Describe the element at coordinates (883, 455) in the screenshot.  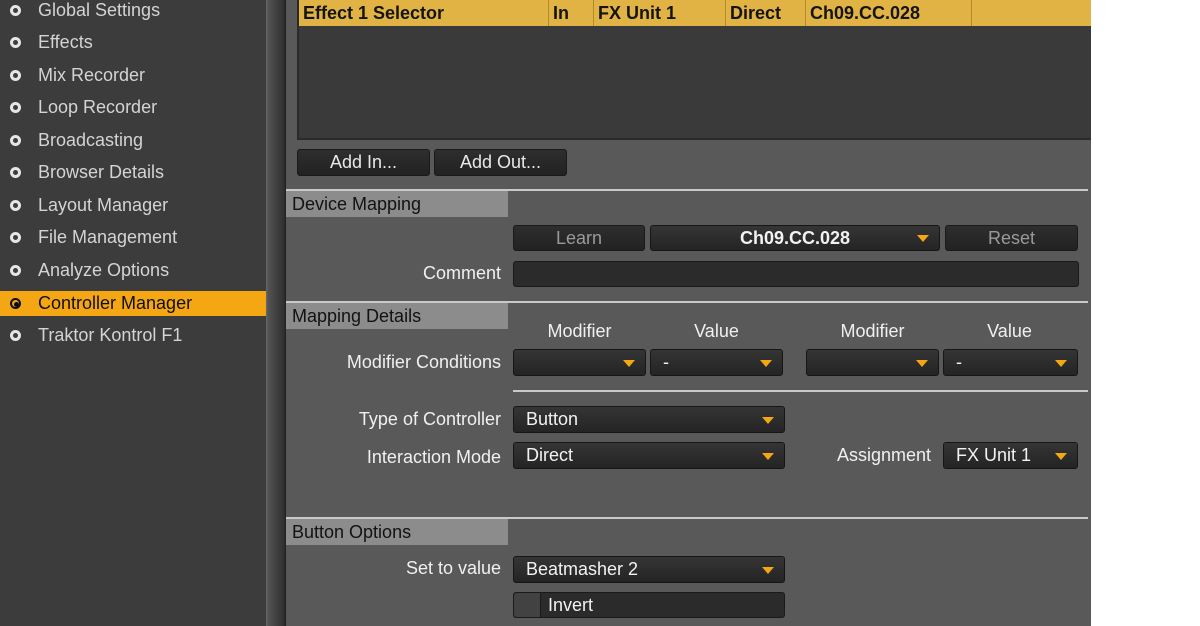
I see `assignment-label: Assignment` at that location.